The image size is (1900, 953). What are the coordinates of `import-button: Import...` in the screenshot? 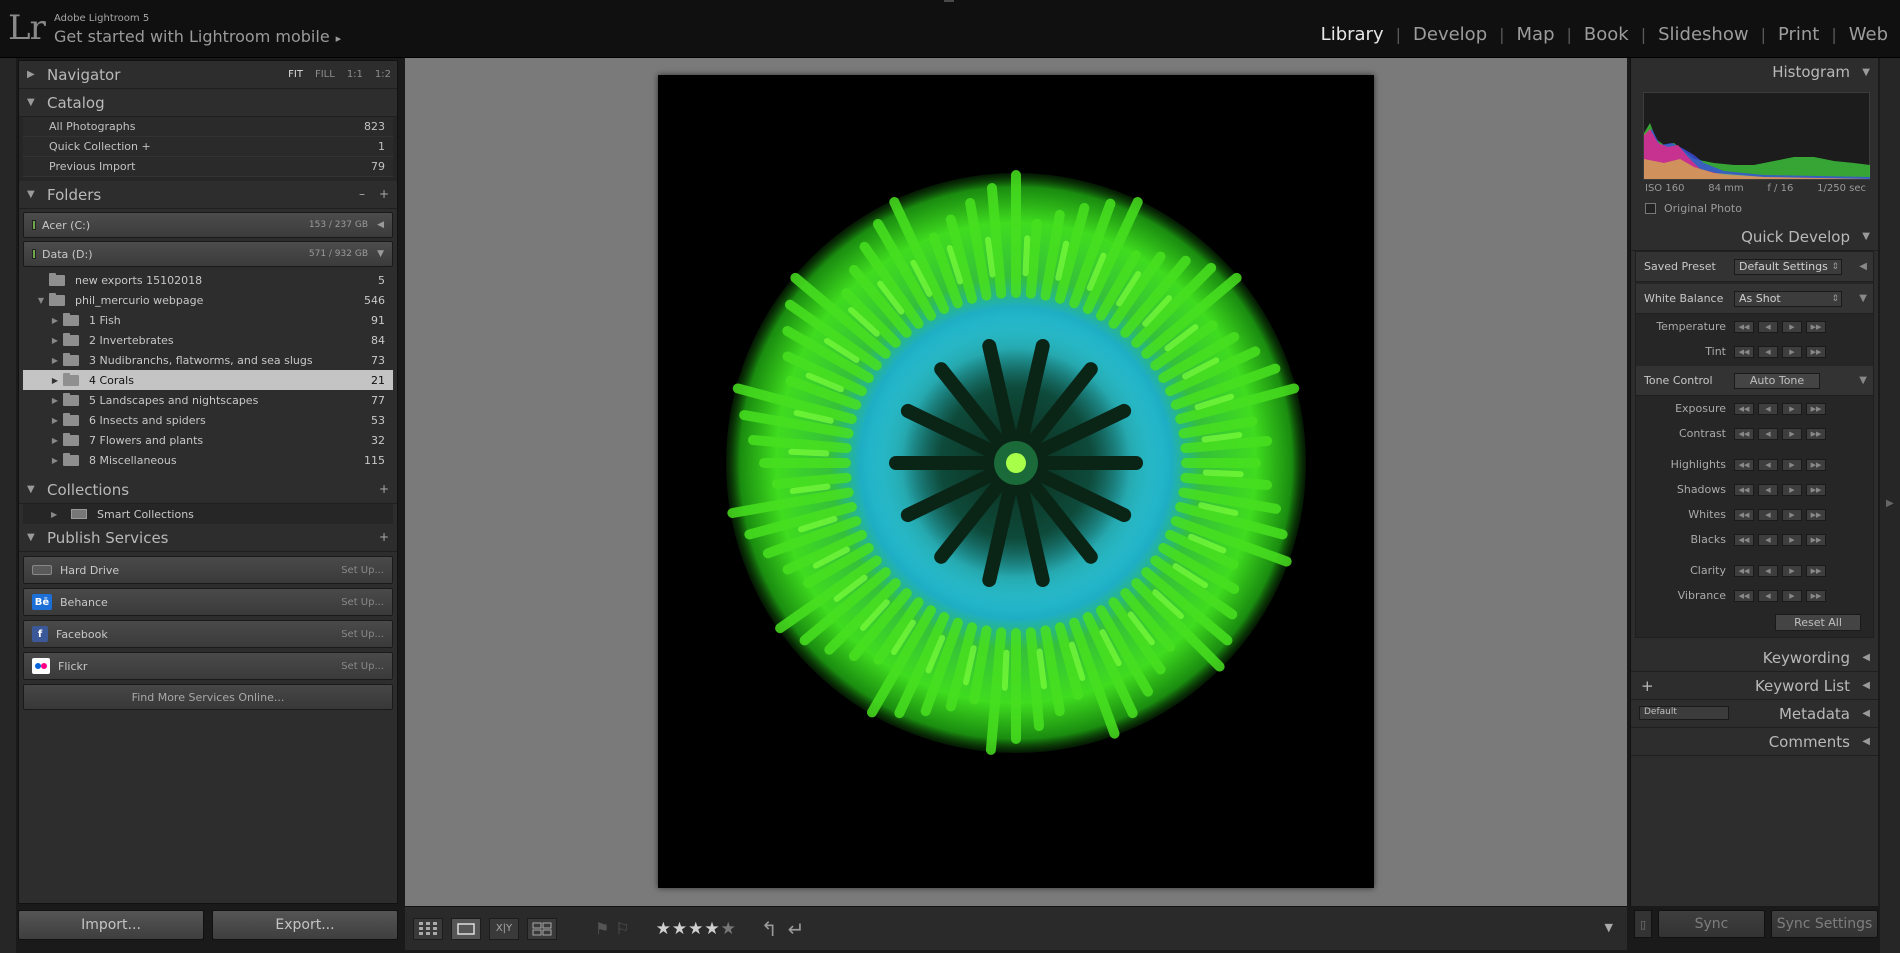 It's located at (111, 925).